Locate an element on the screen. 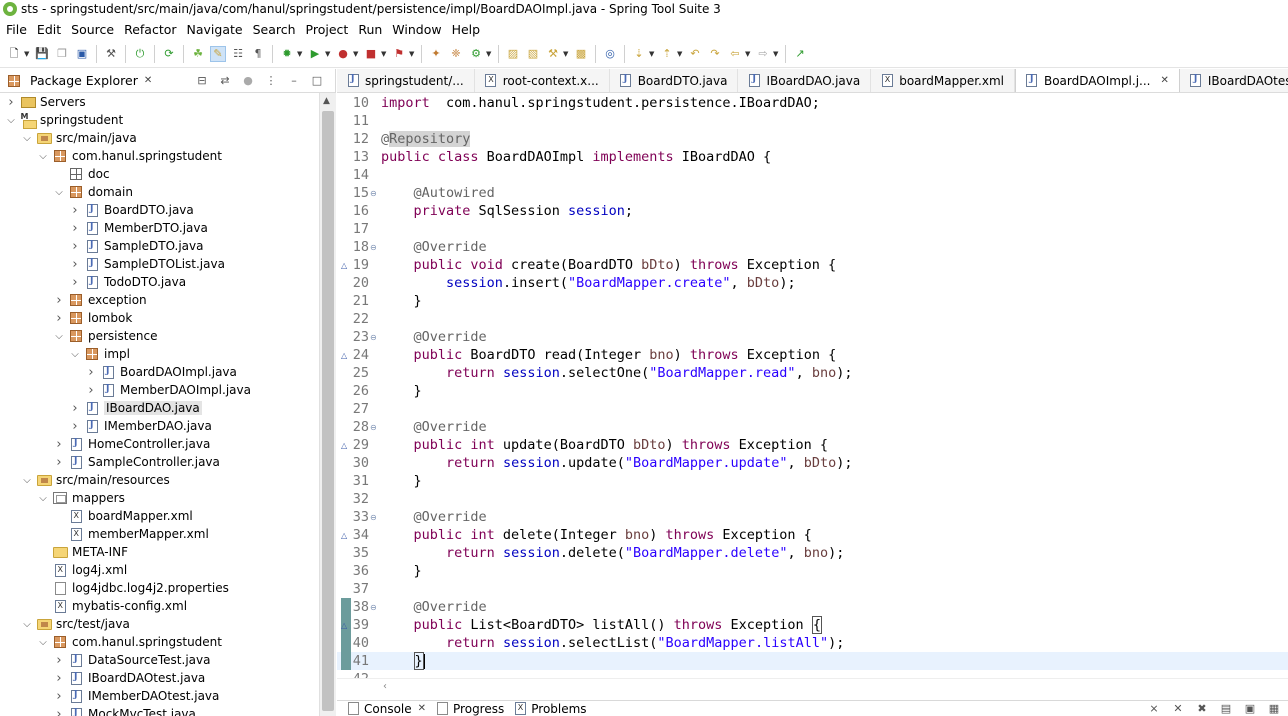 This screenshot has height=716, width=1288. menu-run: Run is located at coordinates (370, 29).